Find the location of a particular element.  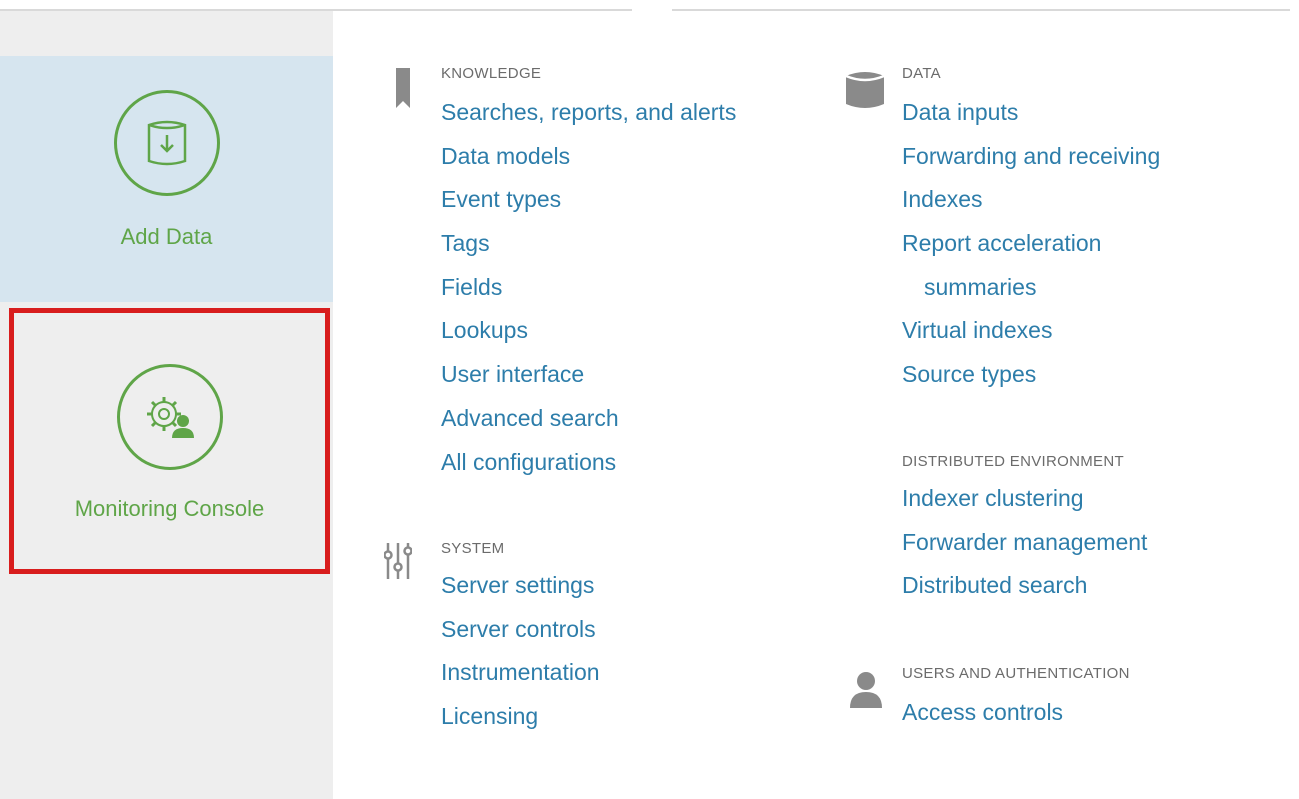

users-section: USERS AND AUTHENTICATION Access controls is located at coordinates (1016, 699).